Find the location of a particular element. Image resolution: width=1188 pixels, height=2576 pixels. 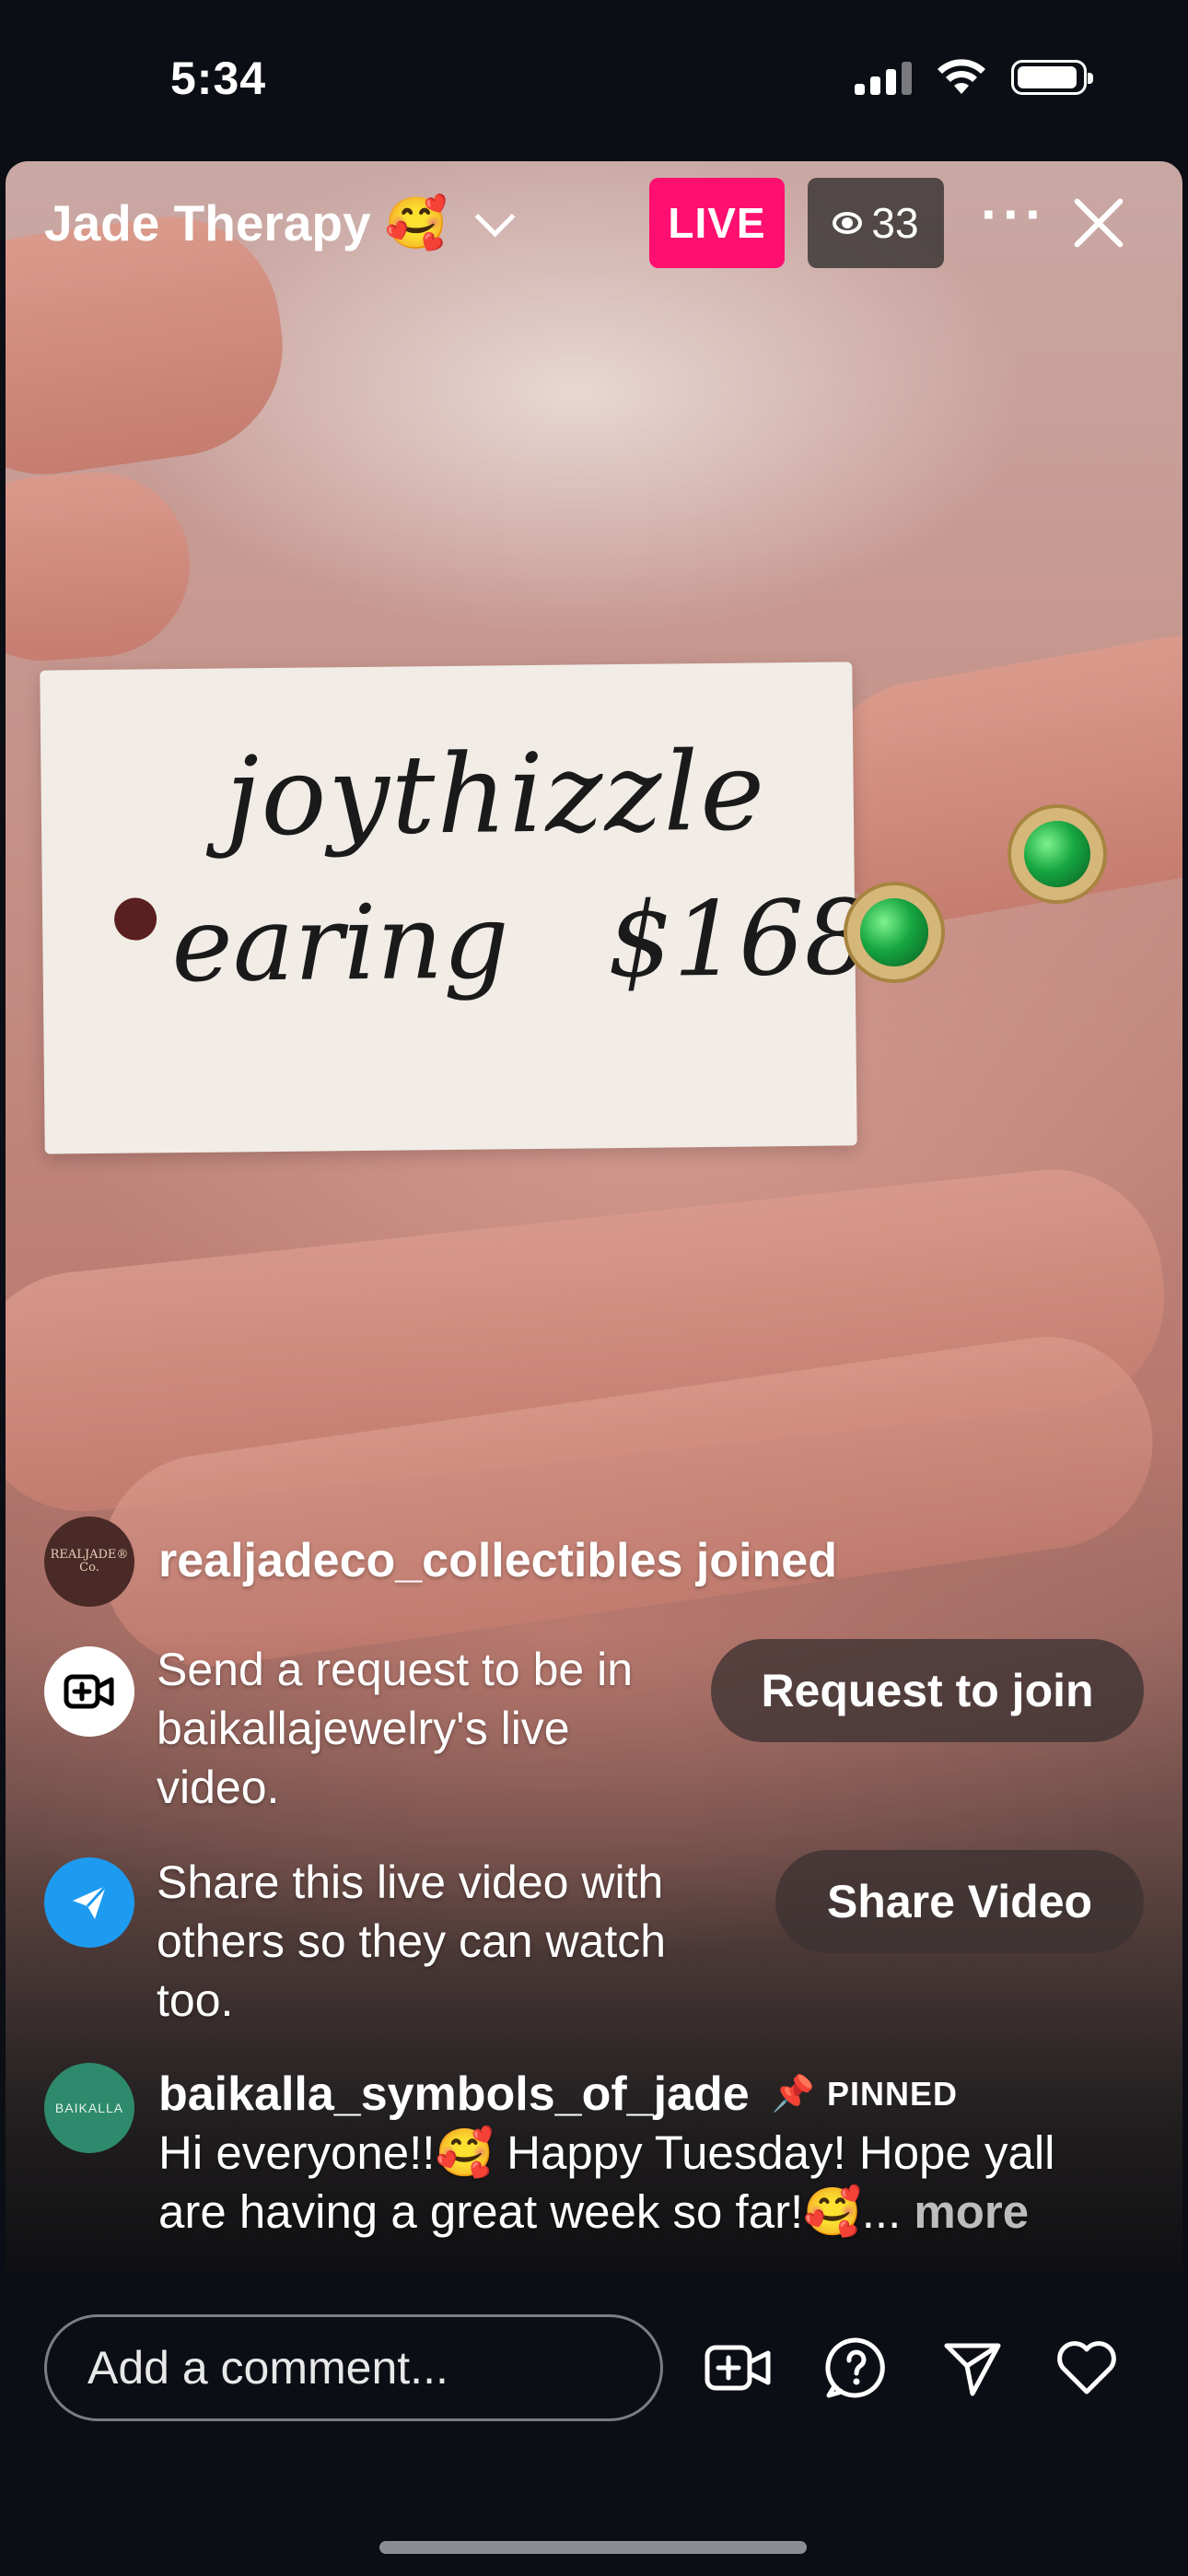

request-to-join-button: Request to join is located at coordinates (927, 1690).